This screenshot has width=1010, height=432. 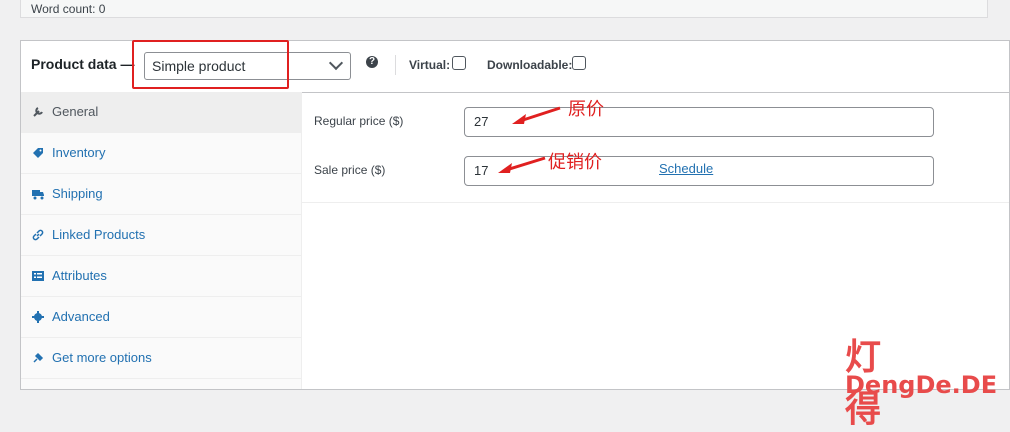 I want to click on tab-advanced: Advanced, so click(x=161, y=317).